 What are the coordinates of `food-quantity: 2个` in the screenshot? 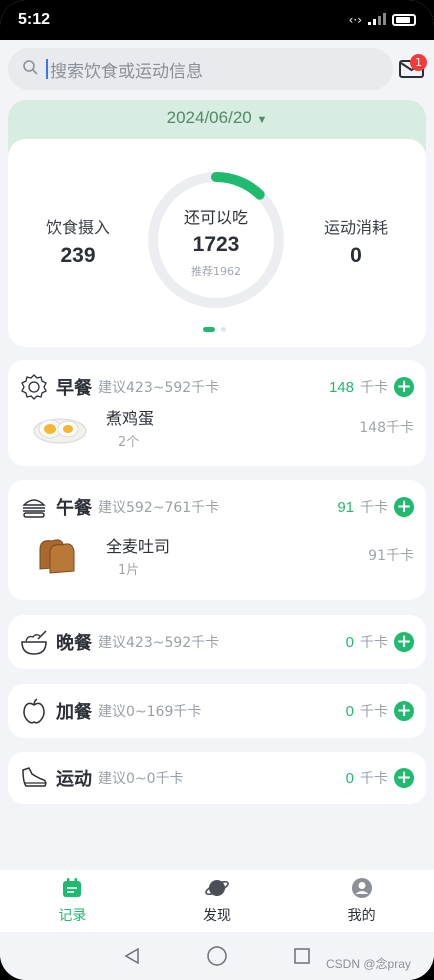 It's located at (129, 442).